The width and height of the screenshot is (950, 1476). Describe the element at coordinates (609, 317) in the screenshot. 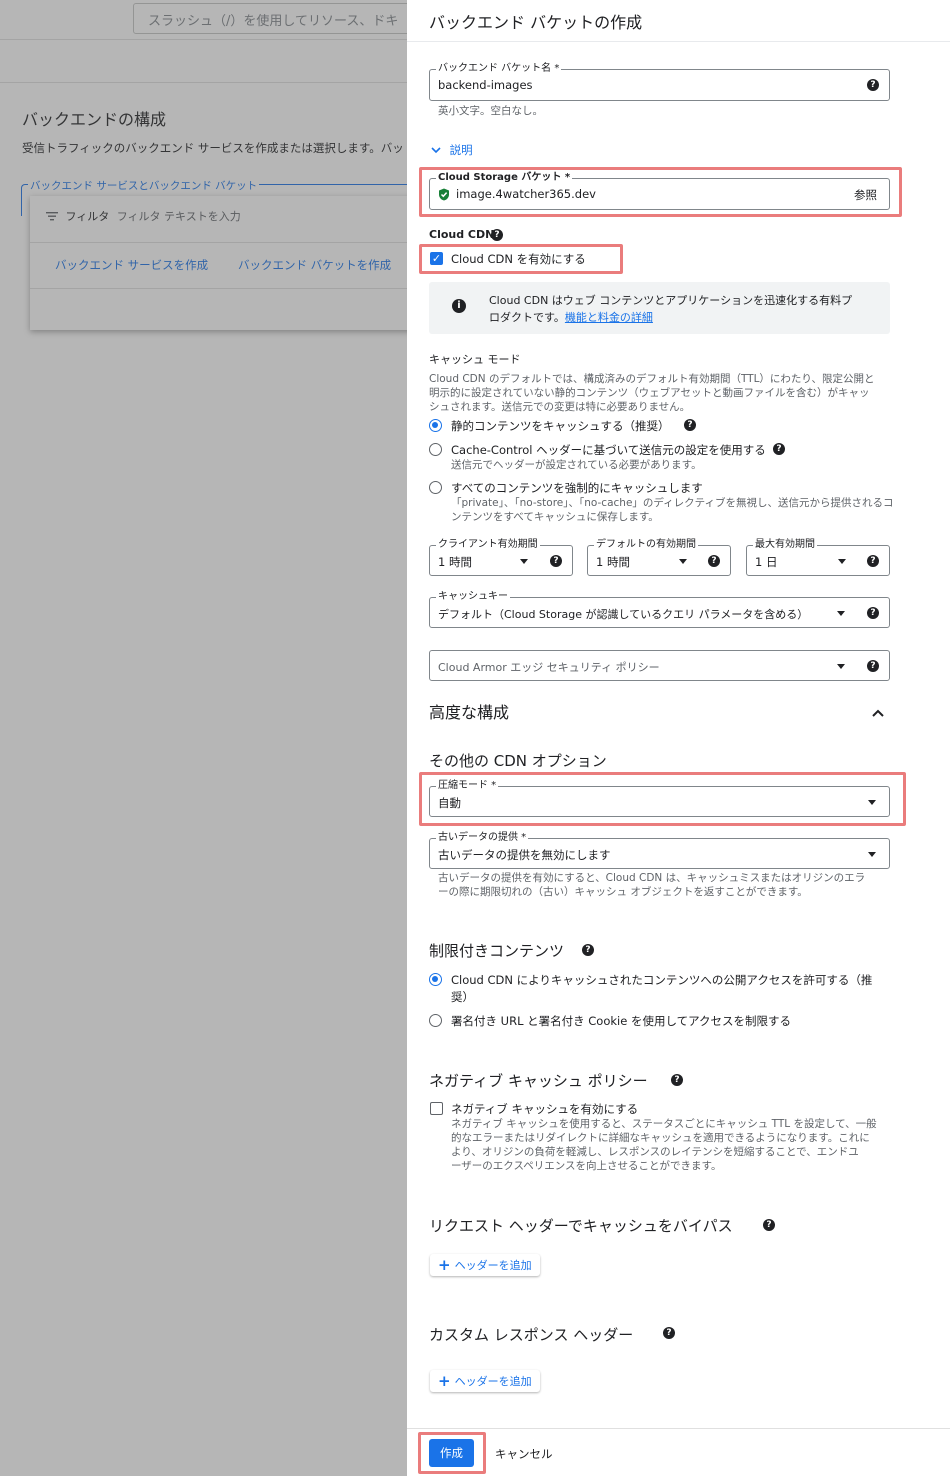

I see `pricing-details-link: 機能と料金の詳細` at that location.